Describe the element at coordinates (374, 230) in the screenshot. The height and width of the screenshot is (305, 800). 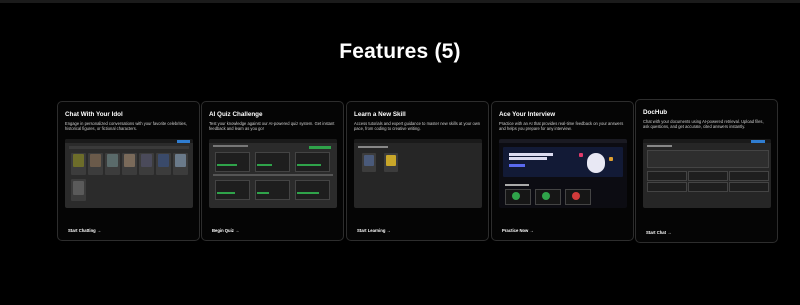
I see `start-learning-link: Start Learning →` at that location.